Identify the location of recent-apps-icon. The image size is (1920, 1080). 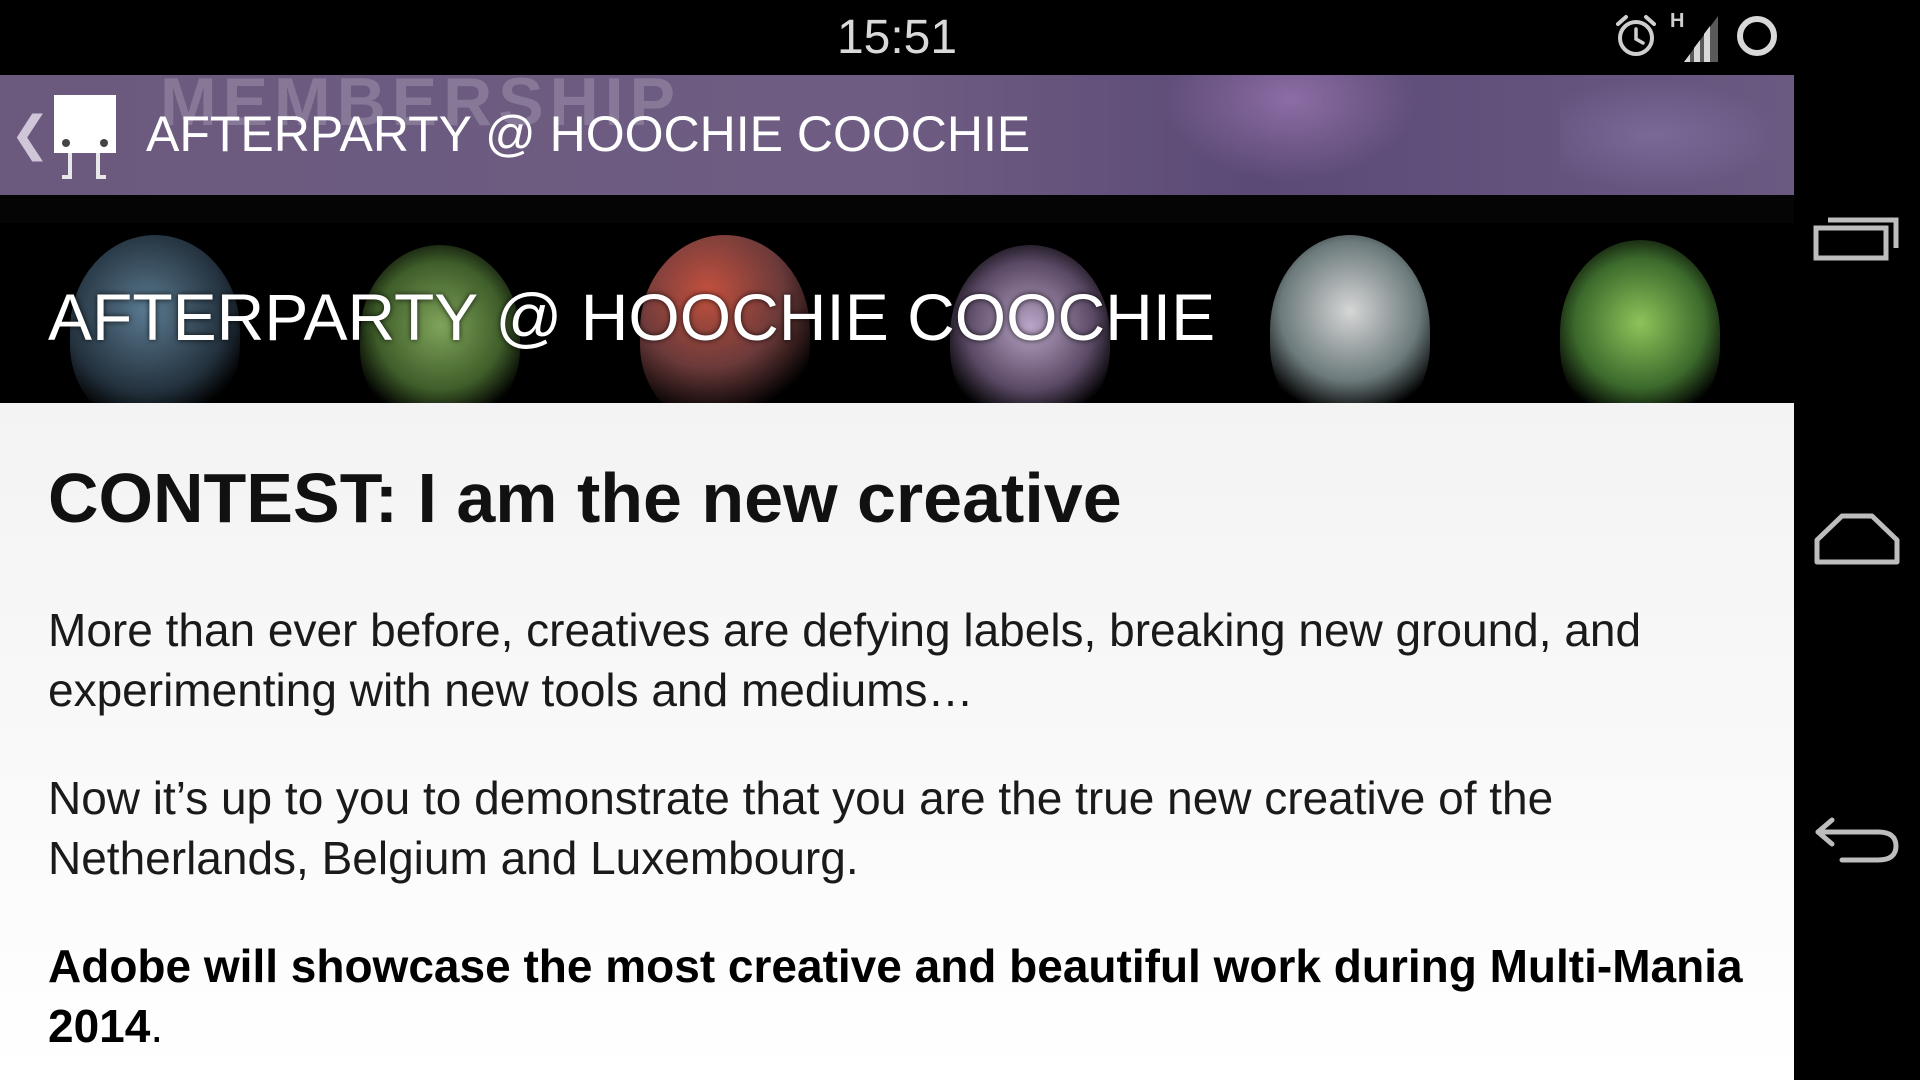
(1857, 238).